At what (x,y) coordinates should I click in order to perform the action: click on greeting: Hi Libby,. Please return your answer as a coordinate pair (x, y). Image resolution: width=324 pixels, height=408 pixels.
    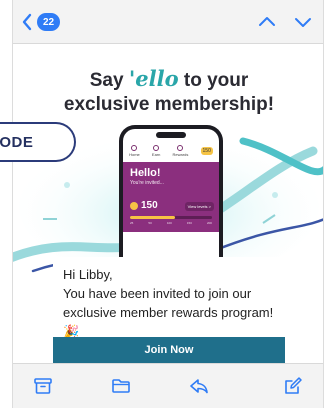
    Looking at the image, I should click on (88, 274).